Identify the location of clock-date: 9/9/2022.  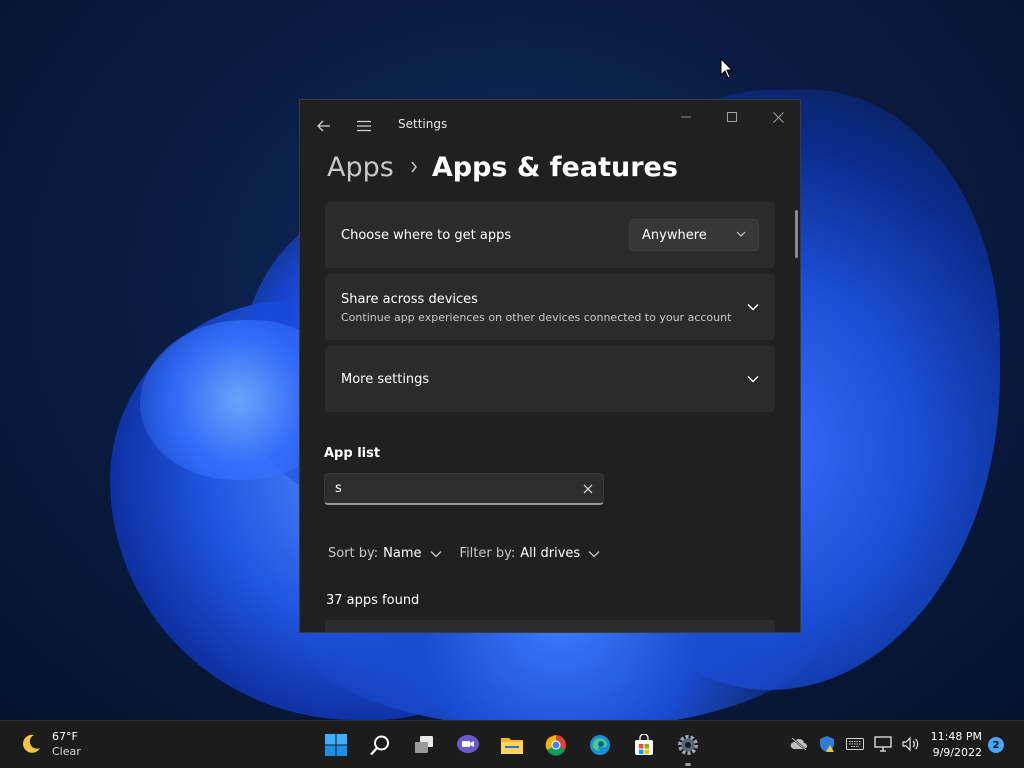
(957, 752).